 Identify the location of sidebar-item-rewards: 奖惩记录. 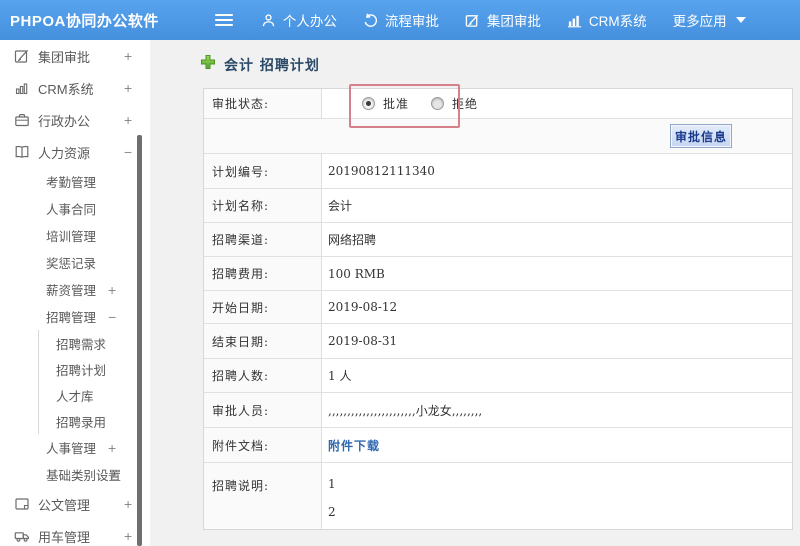
(75, 262).